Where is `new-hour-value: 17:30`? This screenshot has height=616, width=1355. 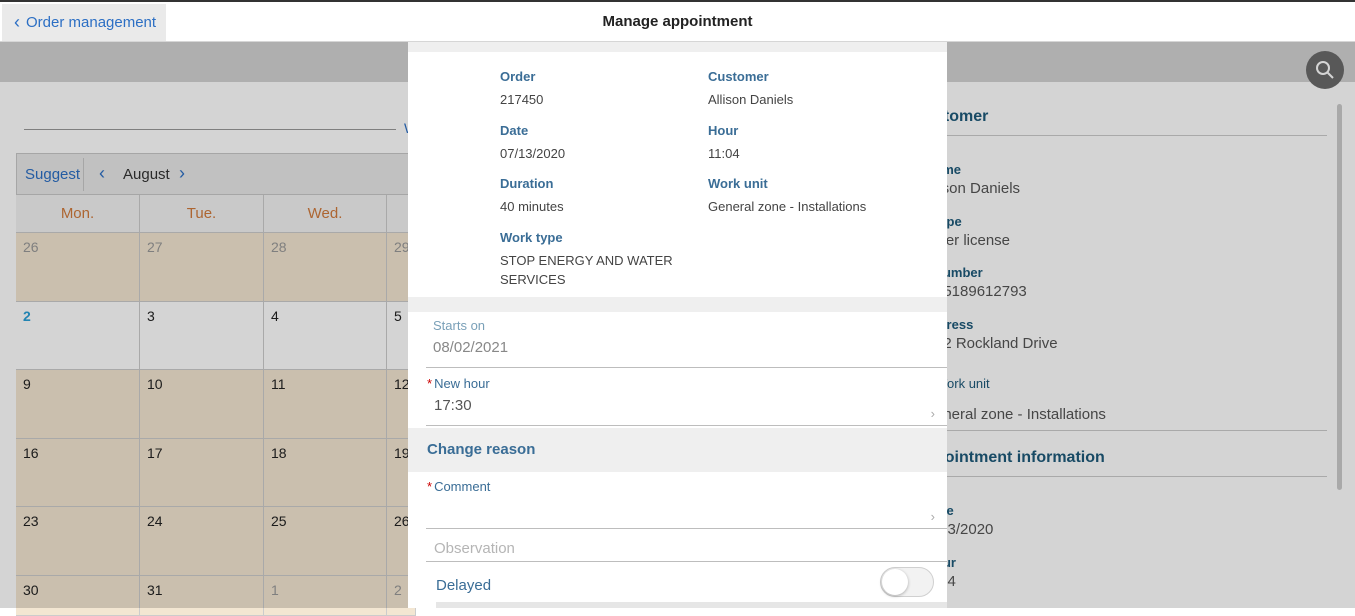
new-hour-value: 17:30 is located at coordinates (690, 405).